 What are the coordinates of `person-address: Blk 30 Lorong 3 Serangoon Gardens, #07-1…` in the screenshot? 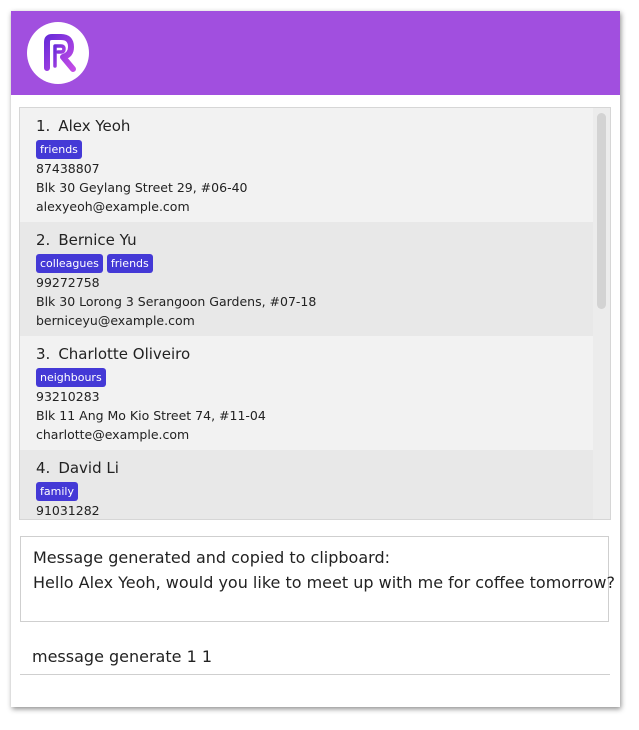 It's located at (176, 301).